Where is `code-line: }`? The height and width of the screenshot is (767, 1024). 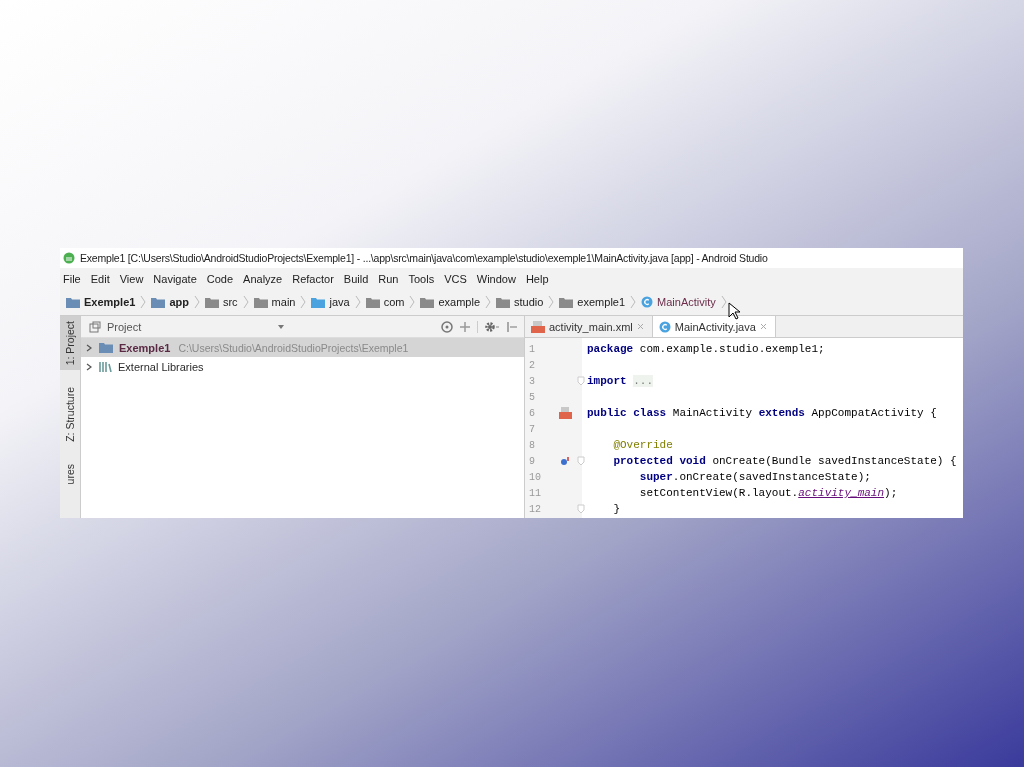 code-line: } is located at coordinates (616, 509).